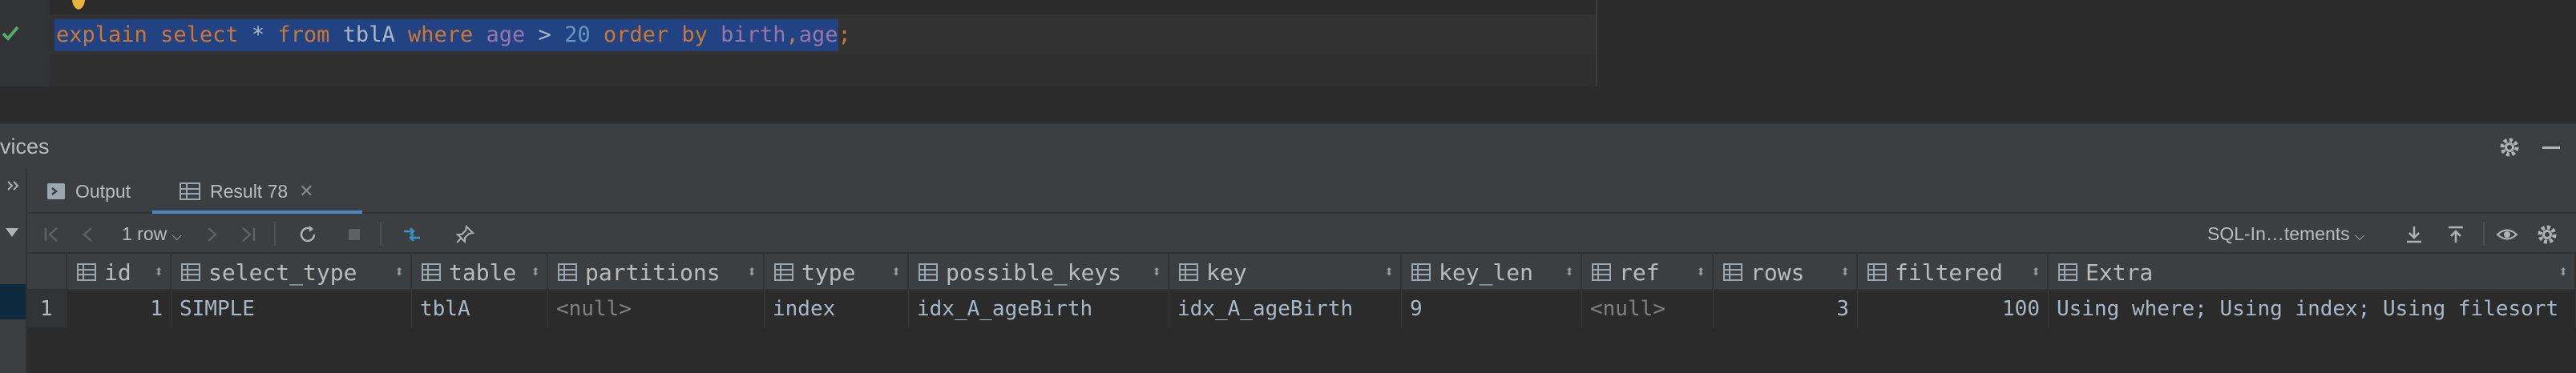  What do you see at coordinates (2414, 234) in the screenshot?
I see `download-icon` at bounding box center [2414, 234].